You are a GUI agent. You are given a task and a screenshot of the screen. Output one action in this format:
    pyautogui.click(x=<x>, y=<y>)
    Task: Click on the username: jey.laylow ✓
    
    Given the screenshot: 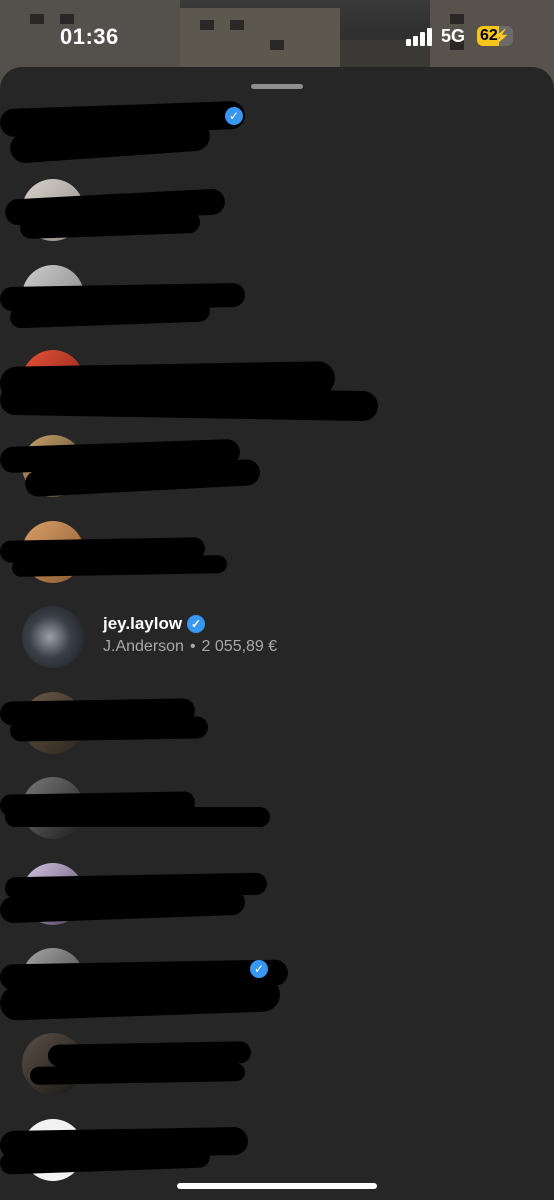 What is the action you would take?
    pyautogui.click(x=154, y=624)
    